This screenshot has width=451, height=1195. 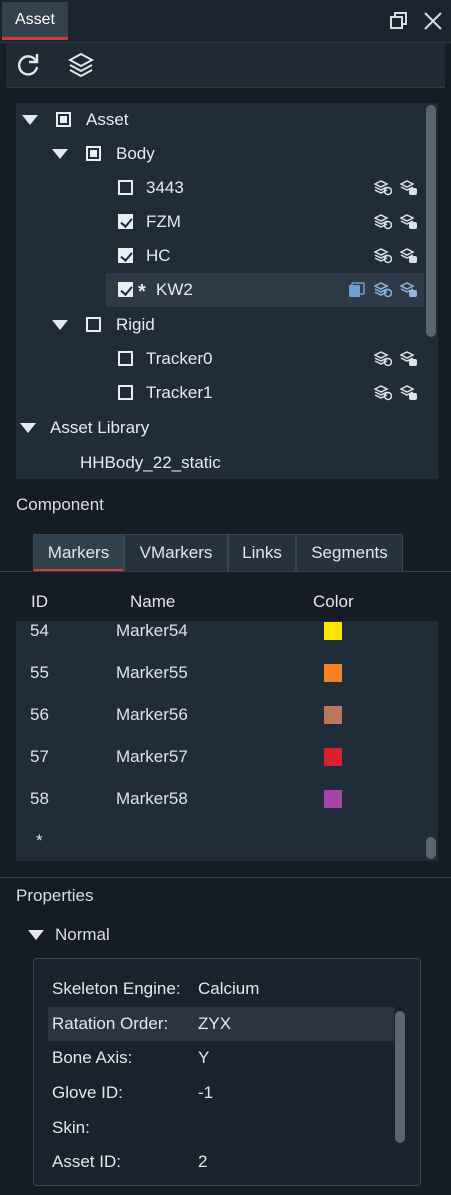 I want to click on tab-links: Links, so click(x=262, y=553).